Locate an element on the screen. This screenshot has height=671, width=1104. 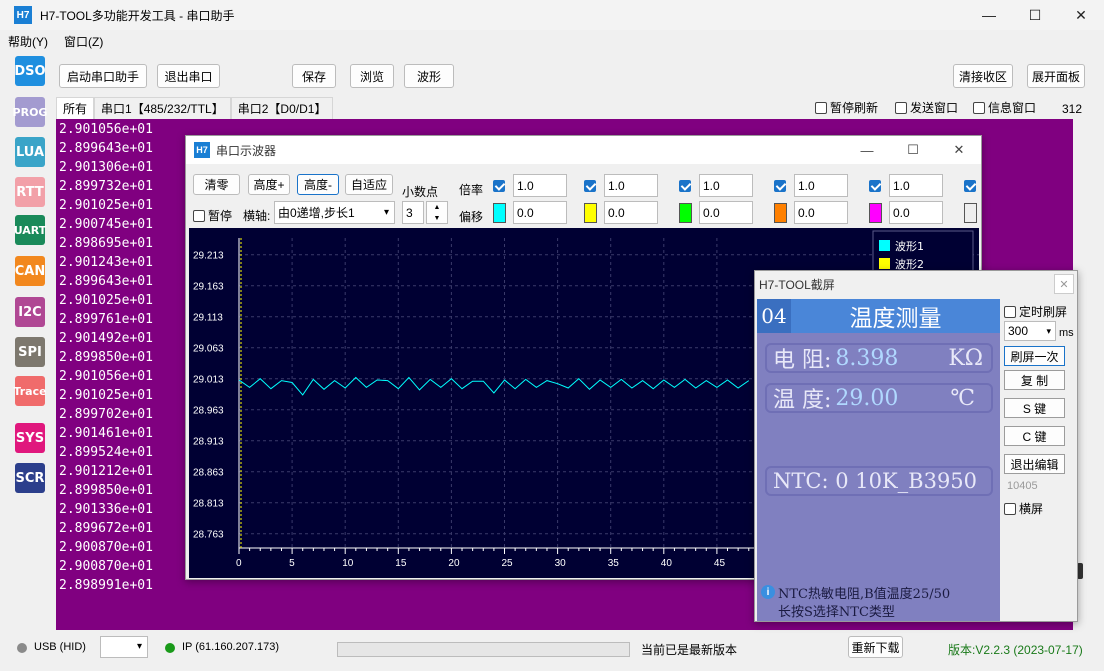
close-icon: ✕ is located at coordinates (1081, 15).